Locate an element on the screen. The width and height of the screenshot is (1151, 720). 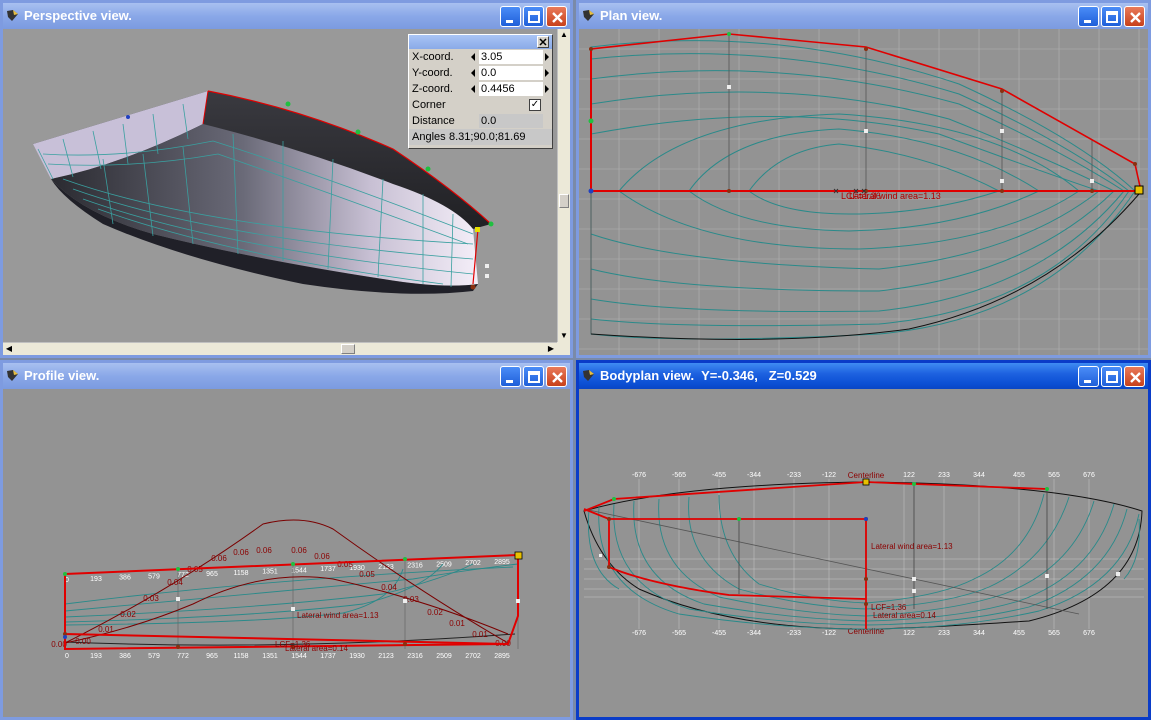
y-coord-label: Y-coord. is located at coordinates (432, 73).